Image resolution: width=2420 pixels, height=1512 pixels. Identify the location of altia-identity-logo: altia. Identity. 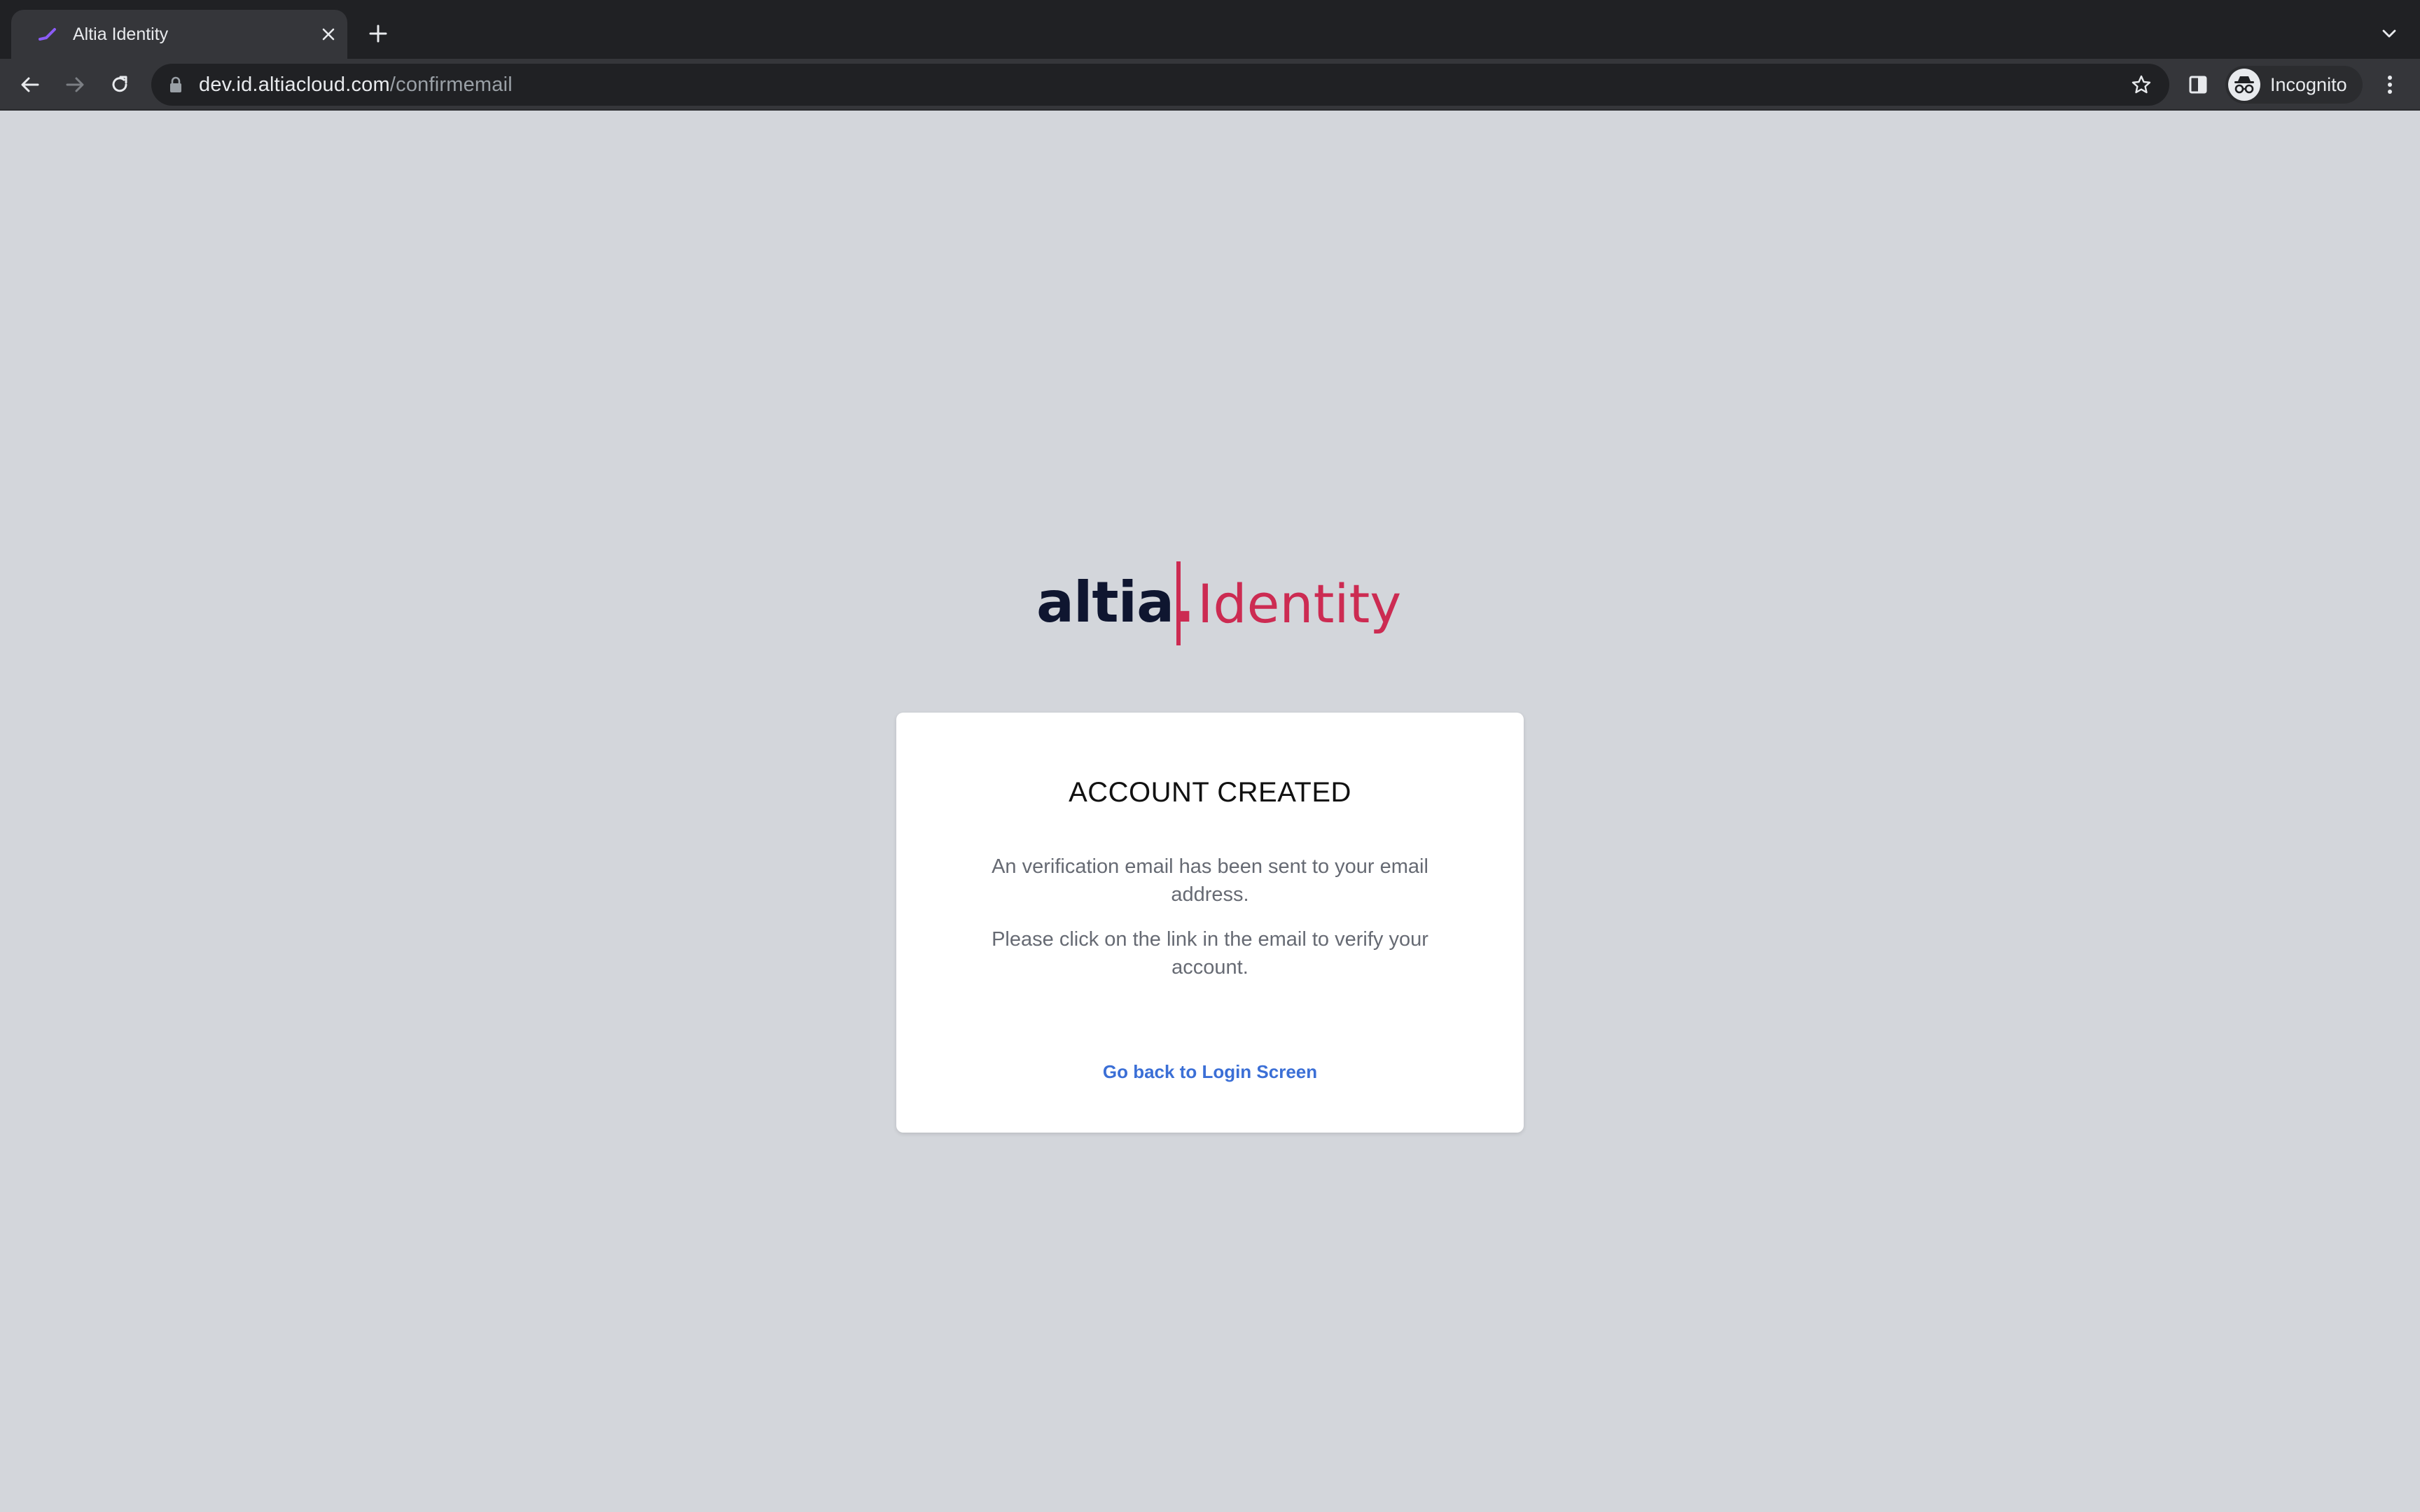
(1218, 606).